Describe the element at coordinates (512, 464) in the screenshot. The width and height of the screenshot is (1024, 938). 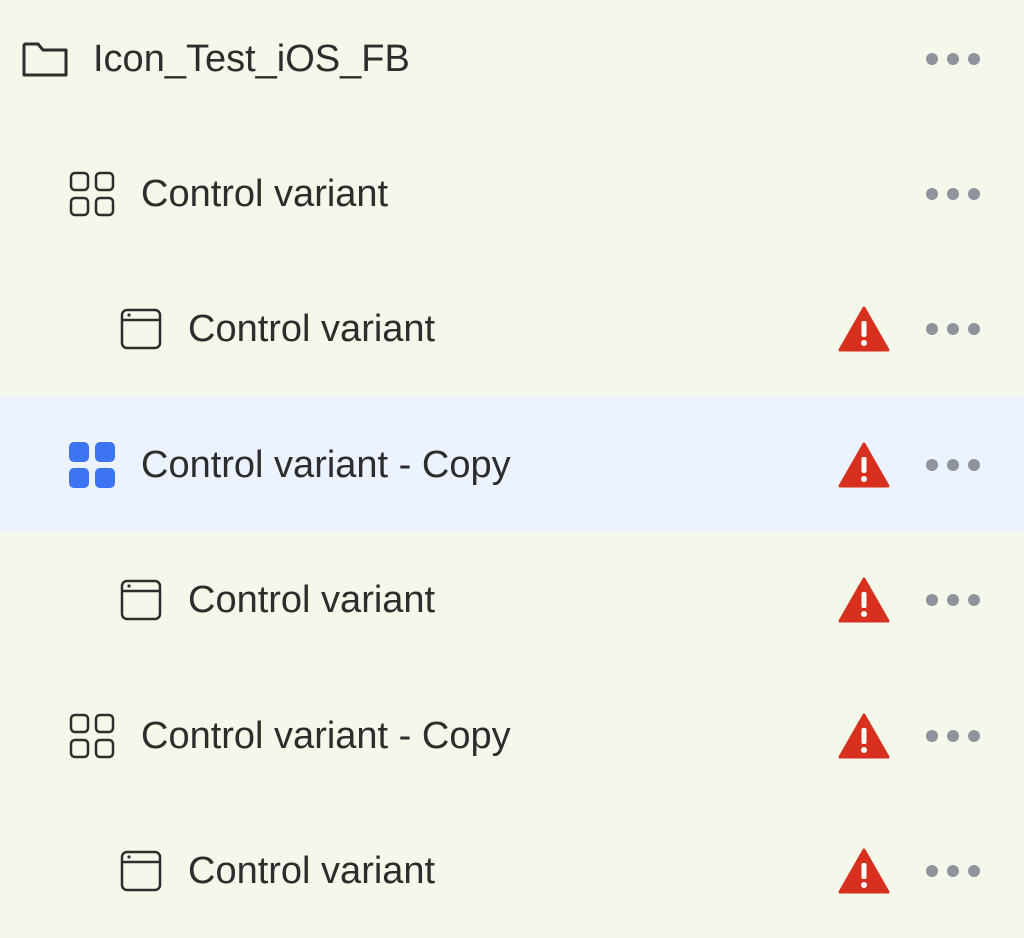
I see `tree-row-variant-selected: Control variant - Copy` at that location.